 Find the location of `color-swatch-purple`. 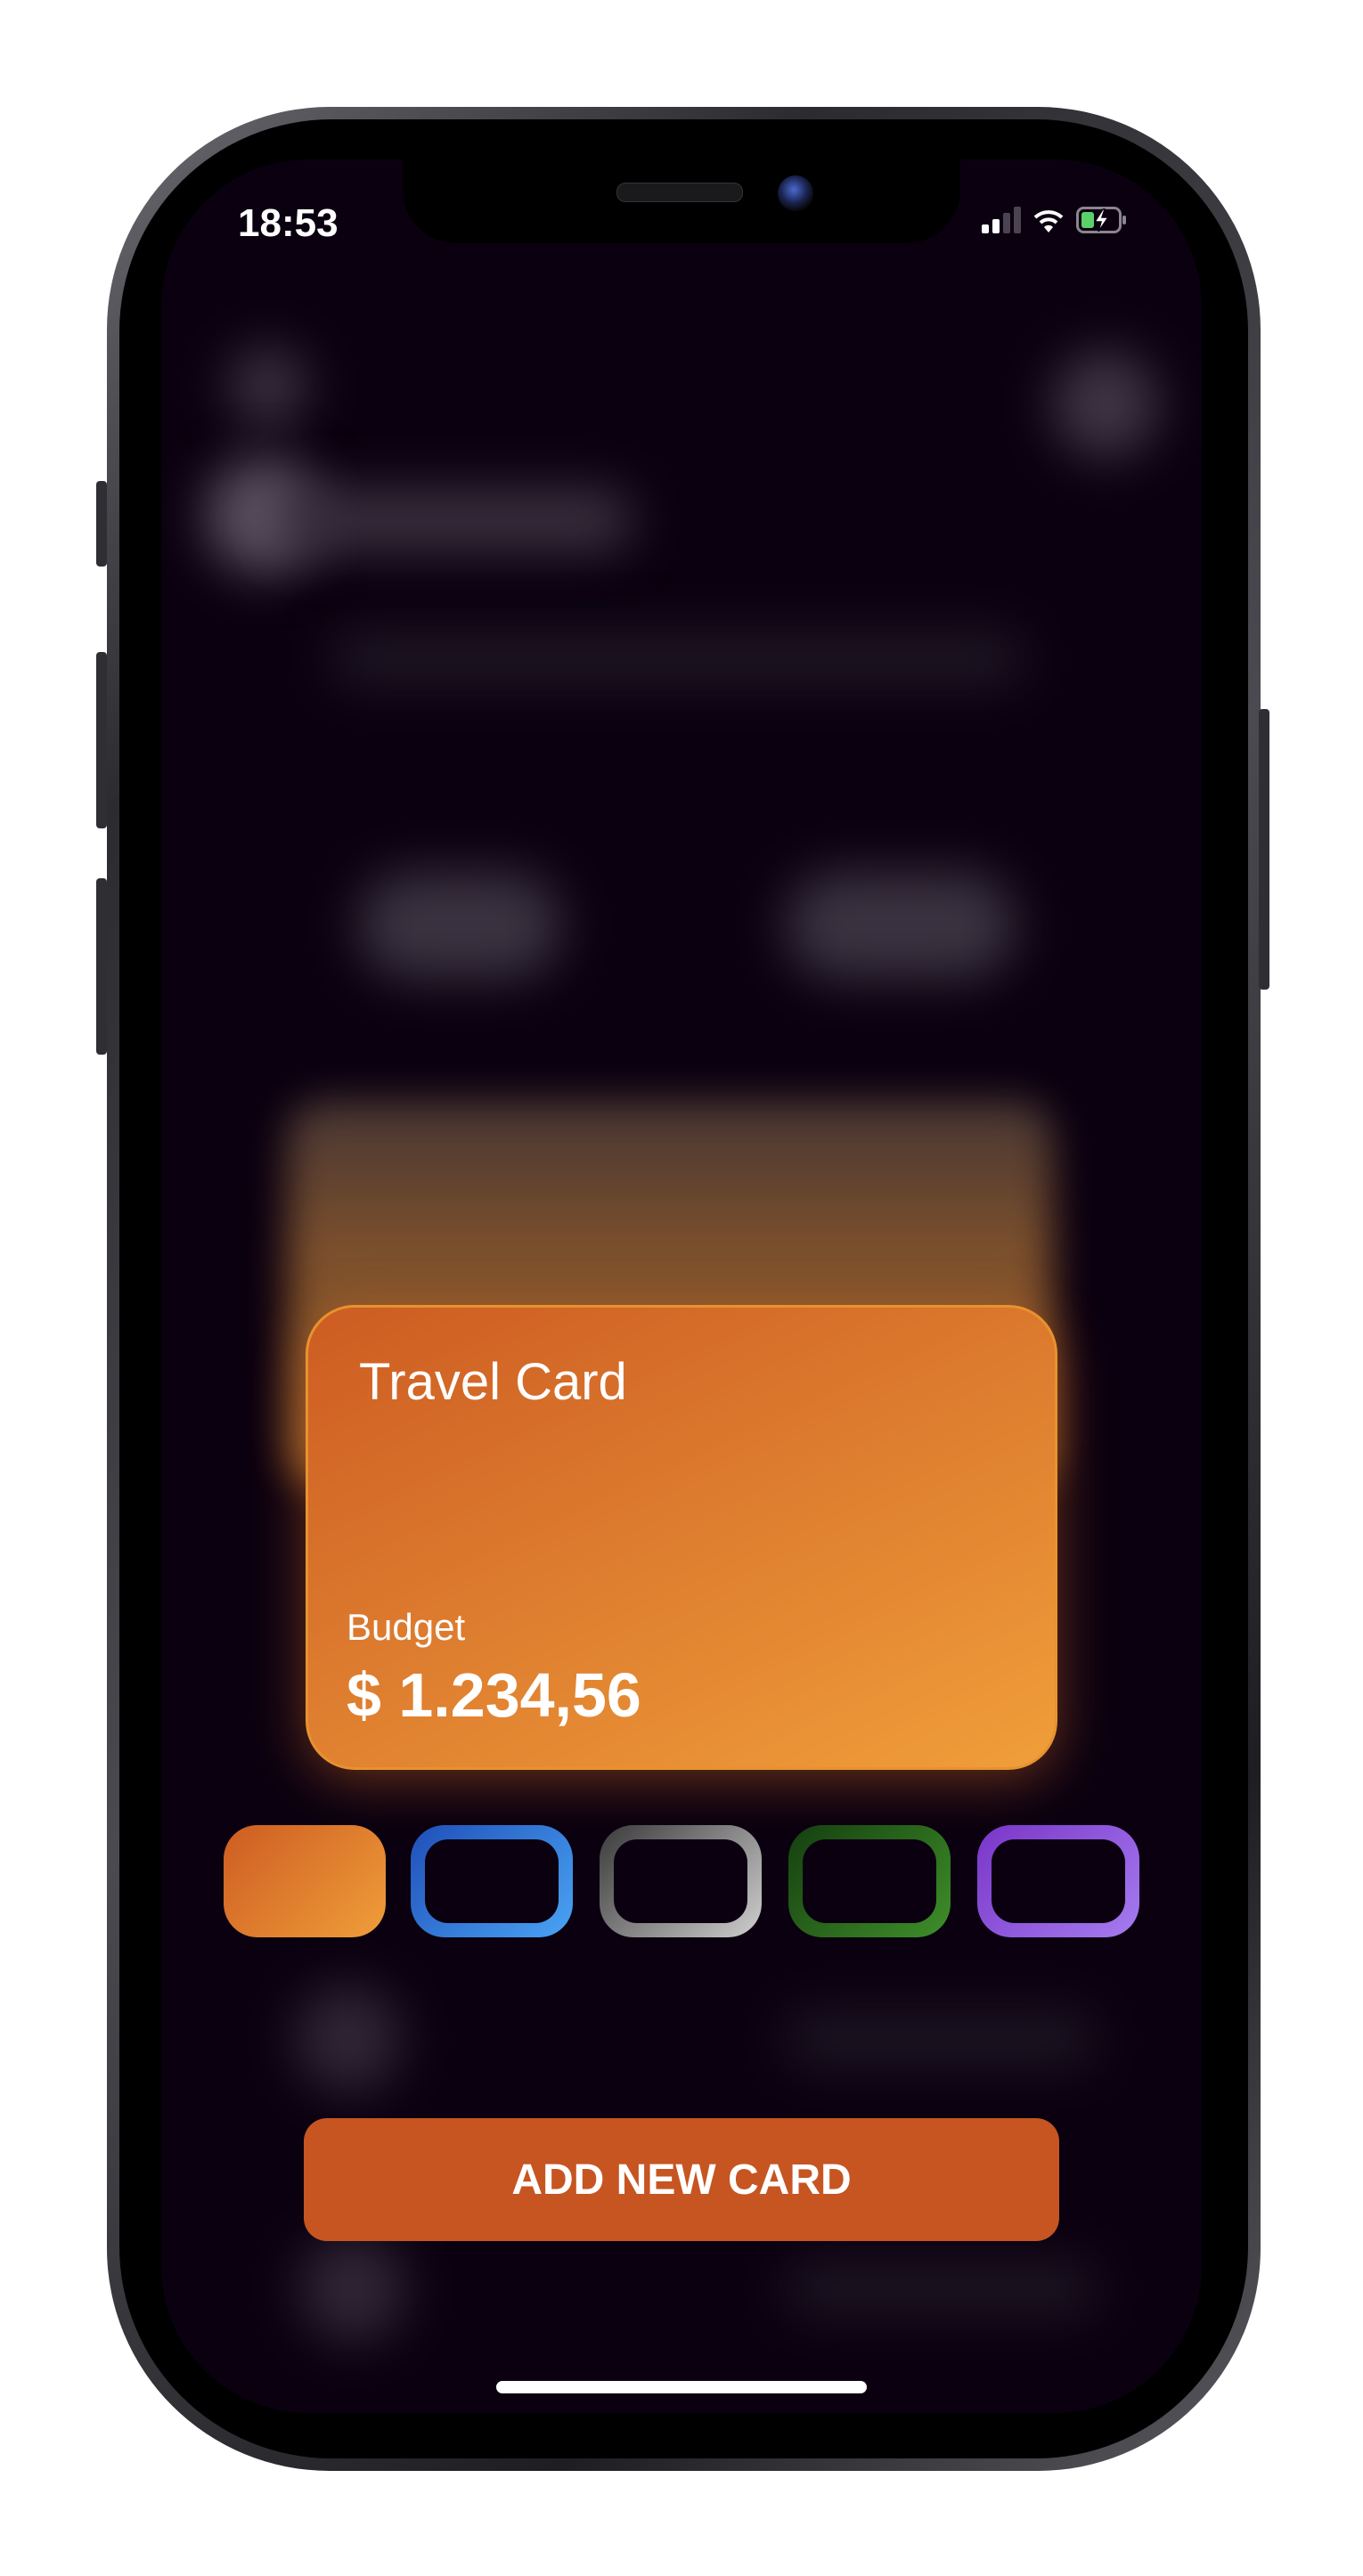

color-swatch-purple is located at coordinates (1058, 1881).